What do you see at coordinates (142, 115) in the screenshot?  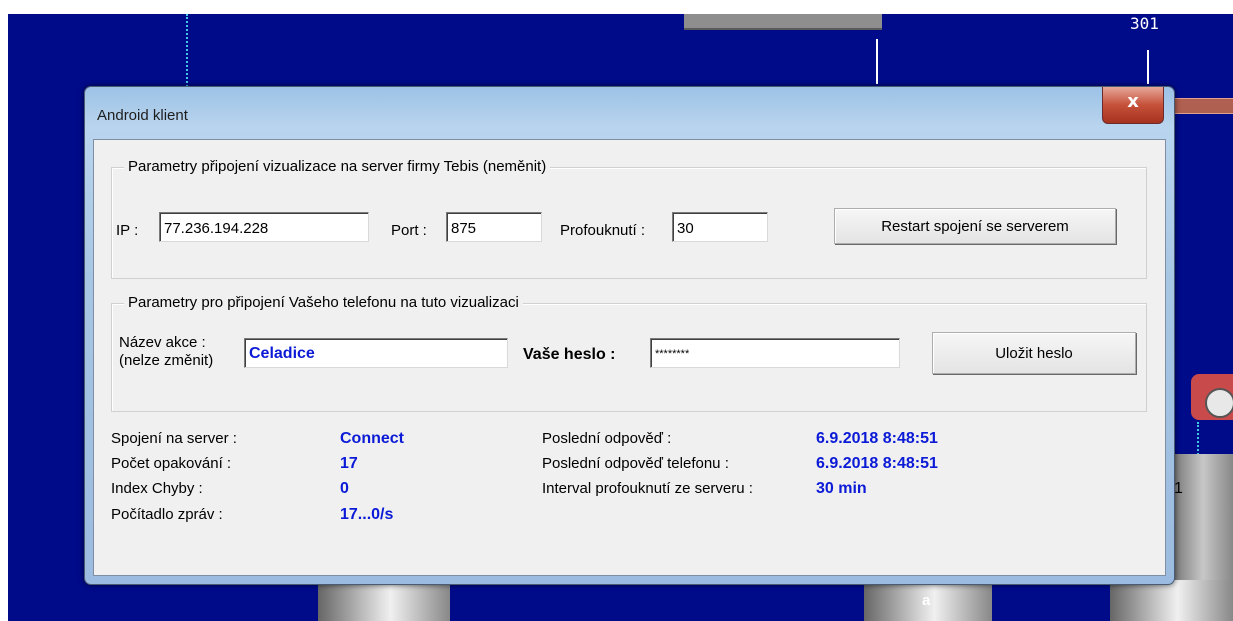 I see `dialog-title: Android klient` at bounding box center [142, 115].